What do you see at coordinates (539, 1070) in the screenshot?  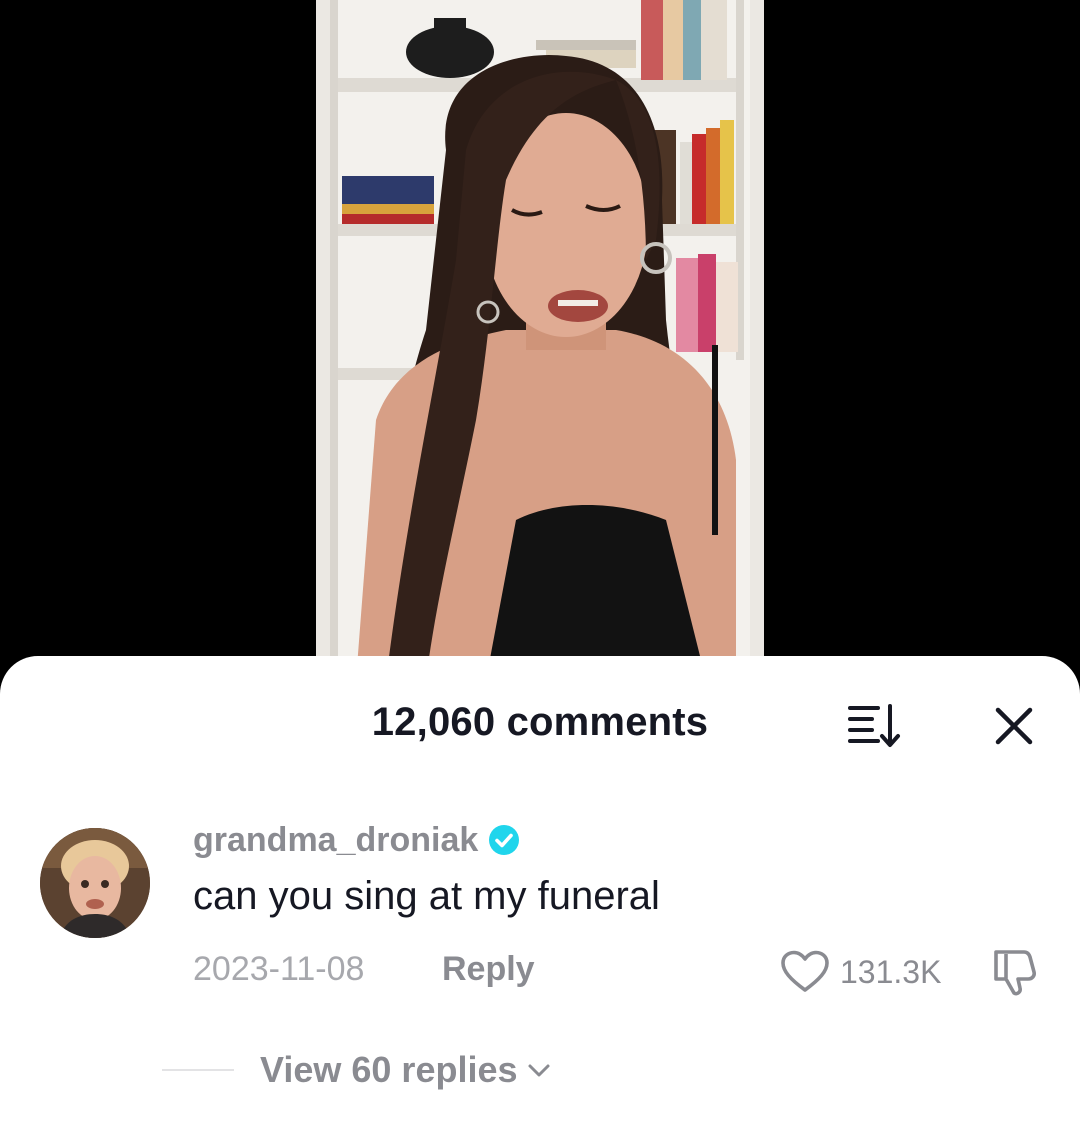 I see `chevron-down-icon` at bounding box center [539, 1070].